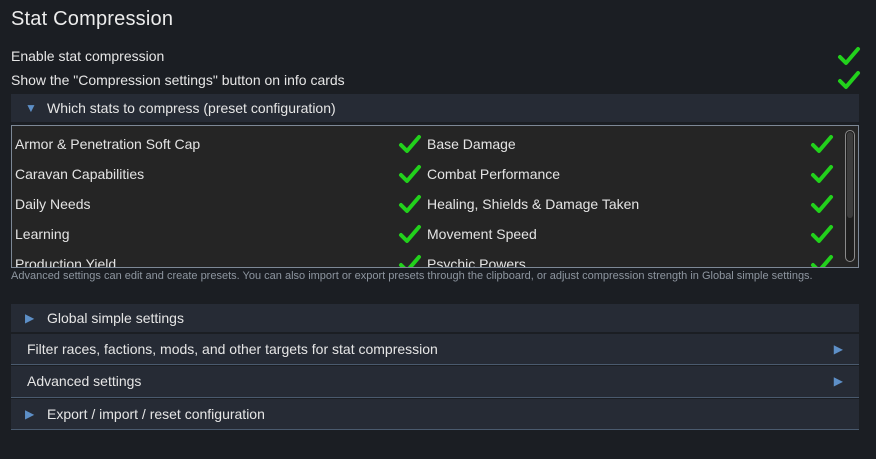  Describe the element at coordinates (31, 108) in the screenshot. I see `expanded-triangle-icon: ▼` at that location.